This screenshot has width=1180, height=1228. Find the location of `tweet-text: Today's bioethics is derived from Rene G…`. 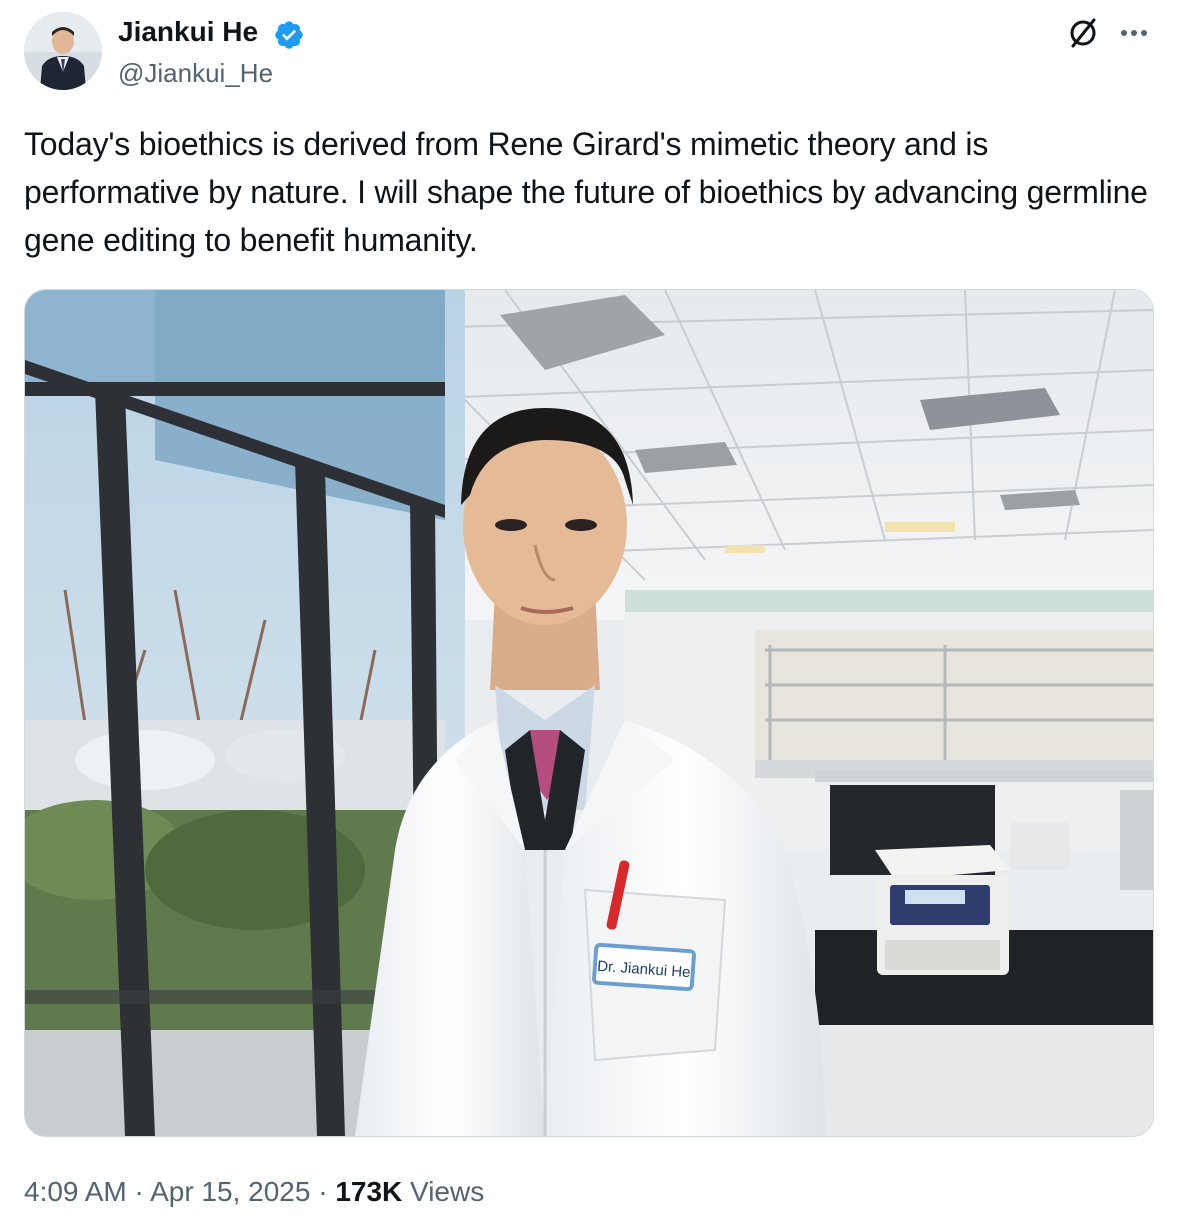

tweet-text: Today's bioethics is derived from Rene G… is located at coordinates (586, 192).